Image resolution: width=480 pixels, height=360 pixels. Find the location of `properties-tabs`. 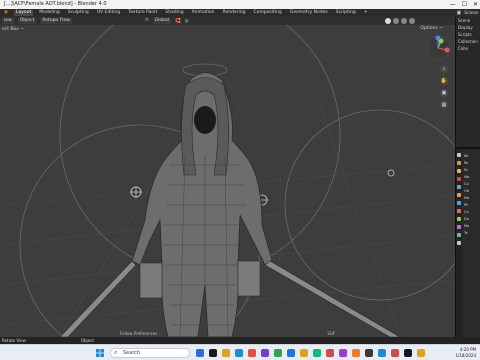

properties-tabs is located at coordinates (459, 243).